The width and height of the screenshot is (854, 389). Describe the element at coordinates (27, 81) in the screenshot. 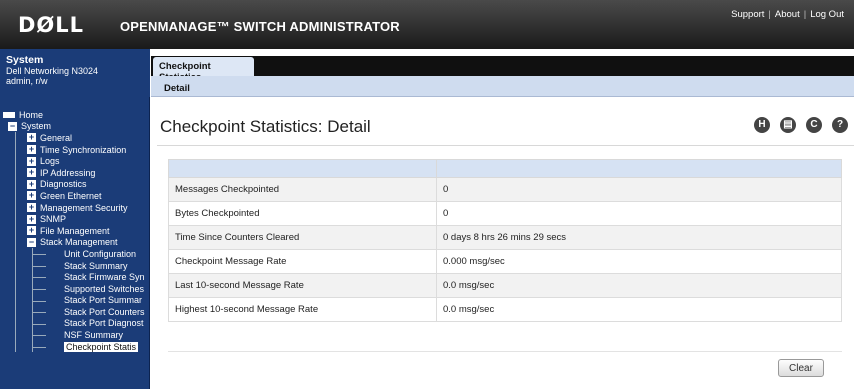

I see `user-info: admin, r/w` at that location.